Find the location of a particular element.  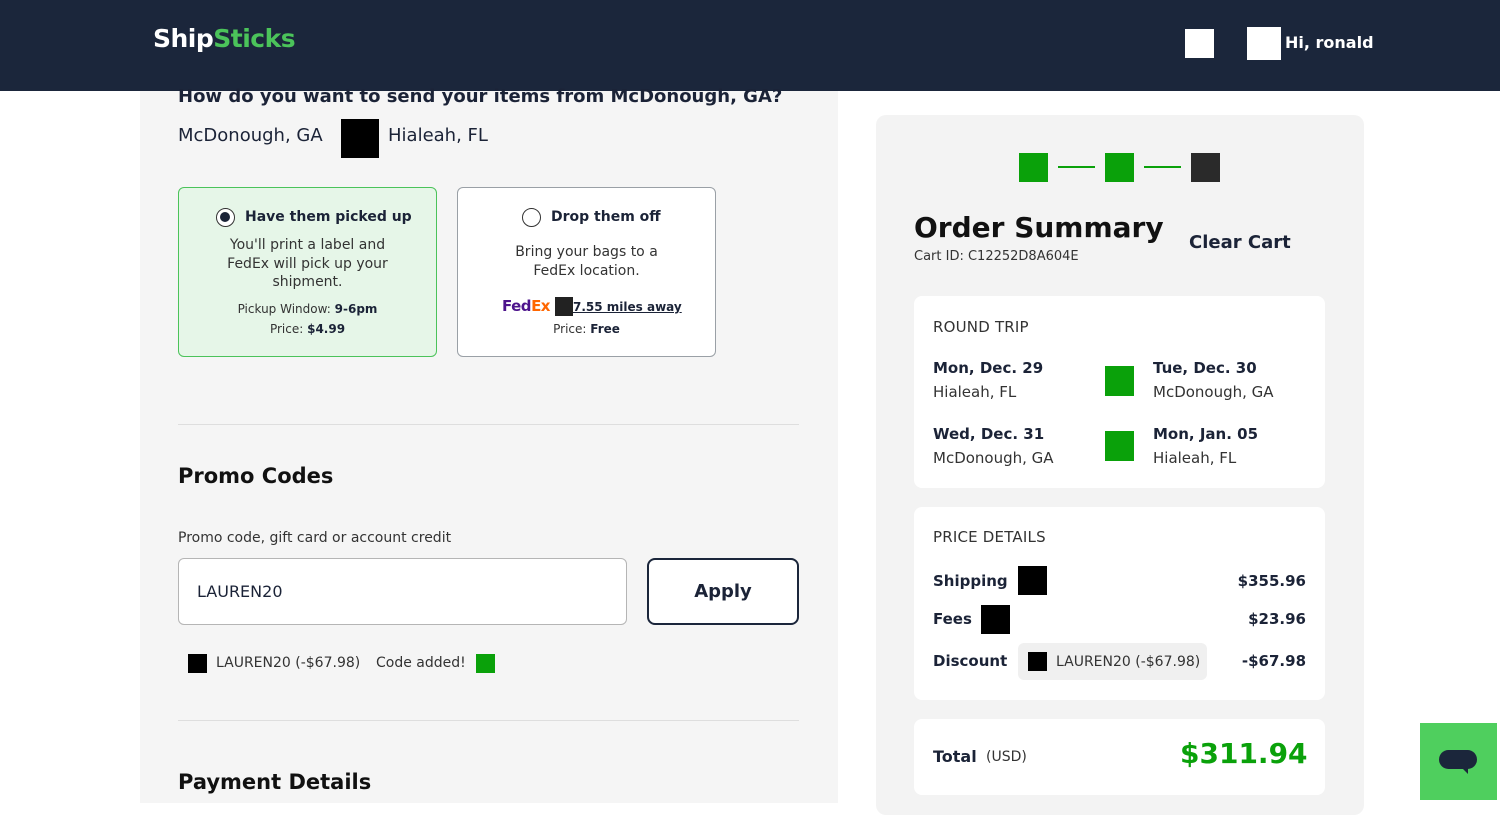

chat-icon-tail is located at coordinates (1464, 770).